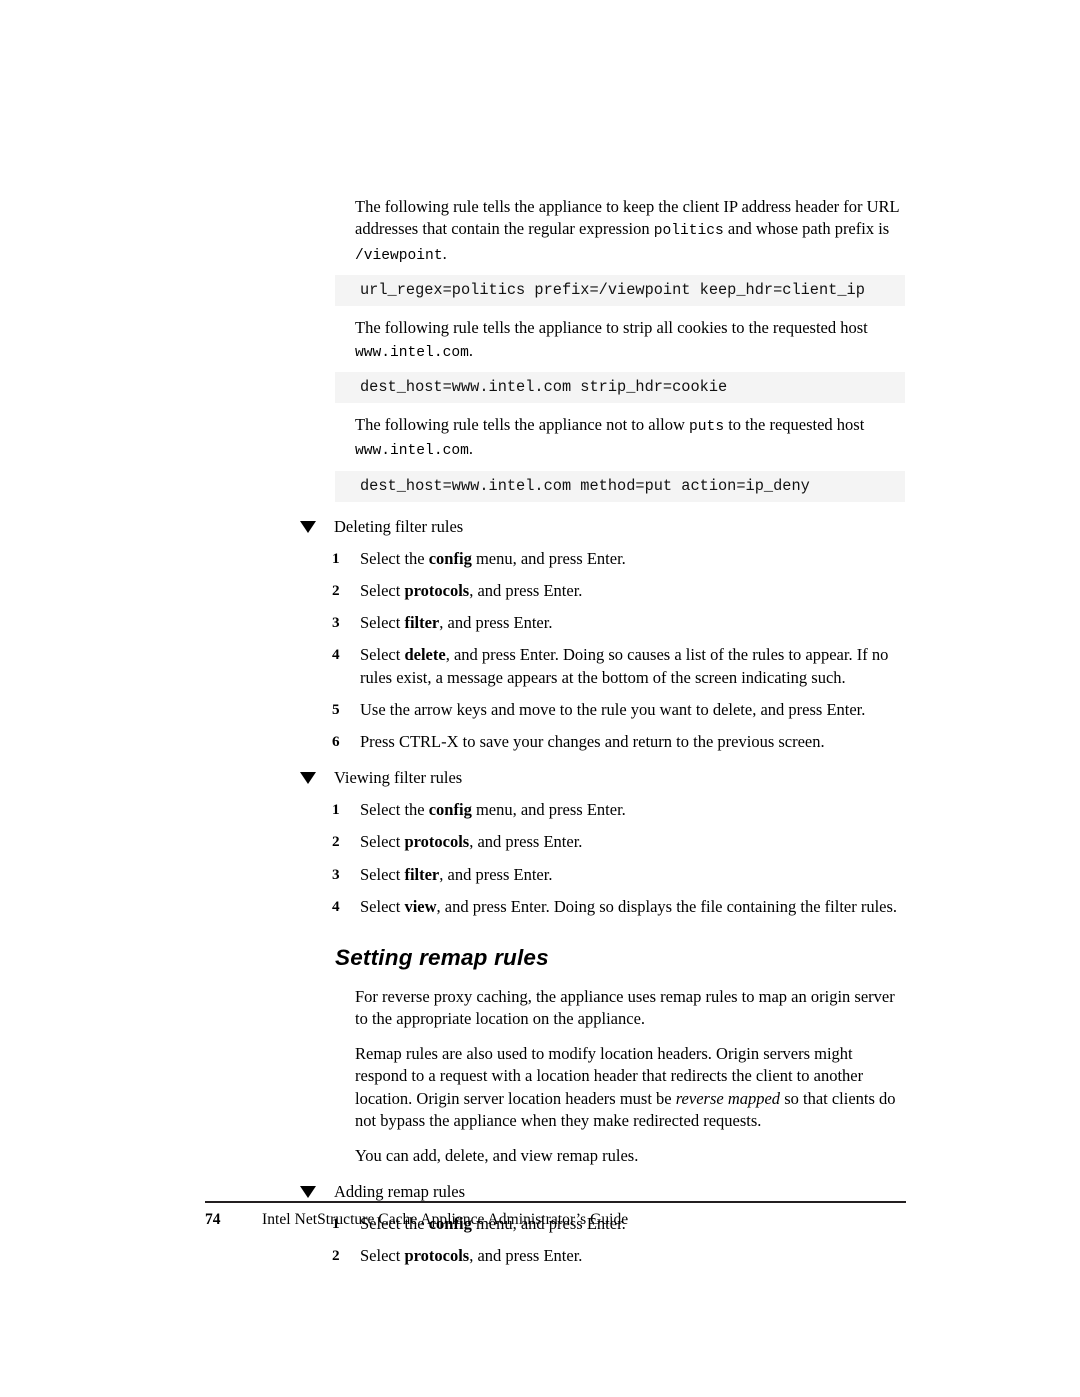 Image resolution: width=1080 pixels, height=1397 pixels. What do you see at coordinates (602, 1192) in the screenshot?
I see `procedure-heading: Adding remap rules` at bounding box center [602, 1192].